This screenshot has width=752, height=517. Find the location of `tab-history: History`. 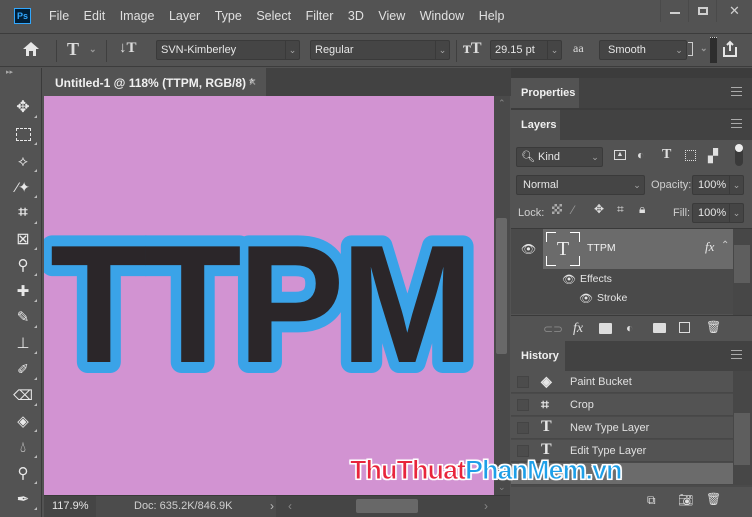

tab-history: History is located at coordinates (538, 356).